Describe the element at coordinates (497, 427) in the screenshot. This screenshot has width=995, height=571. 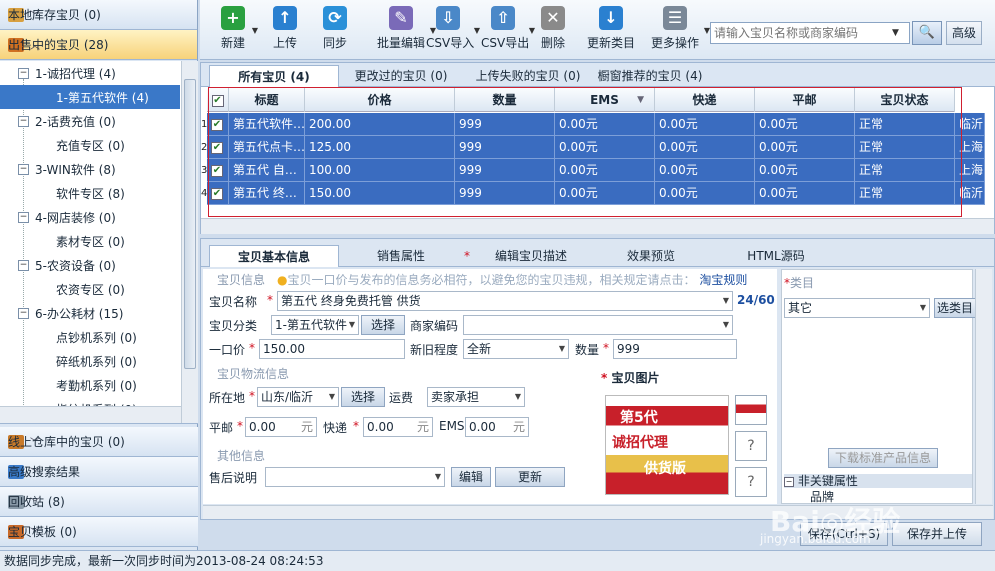
I see `ems-fee-field: 0.00 元` at that location.